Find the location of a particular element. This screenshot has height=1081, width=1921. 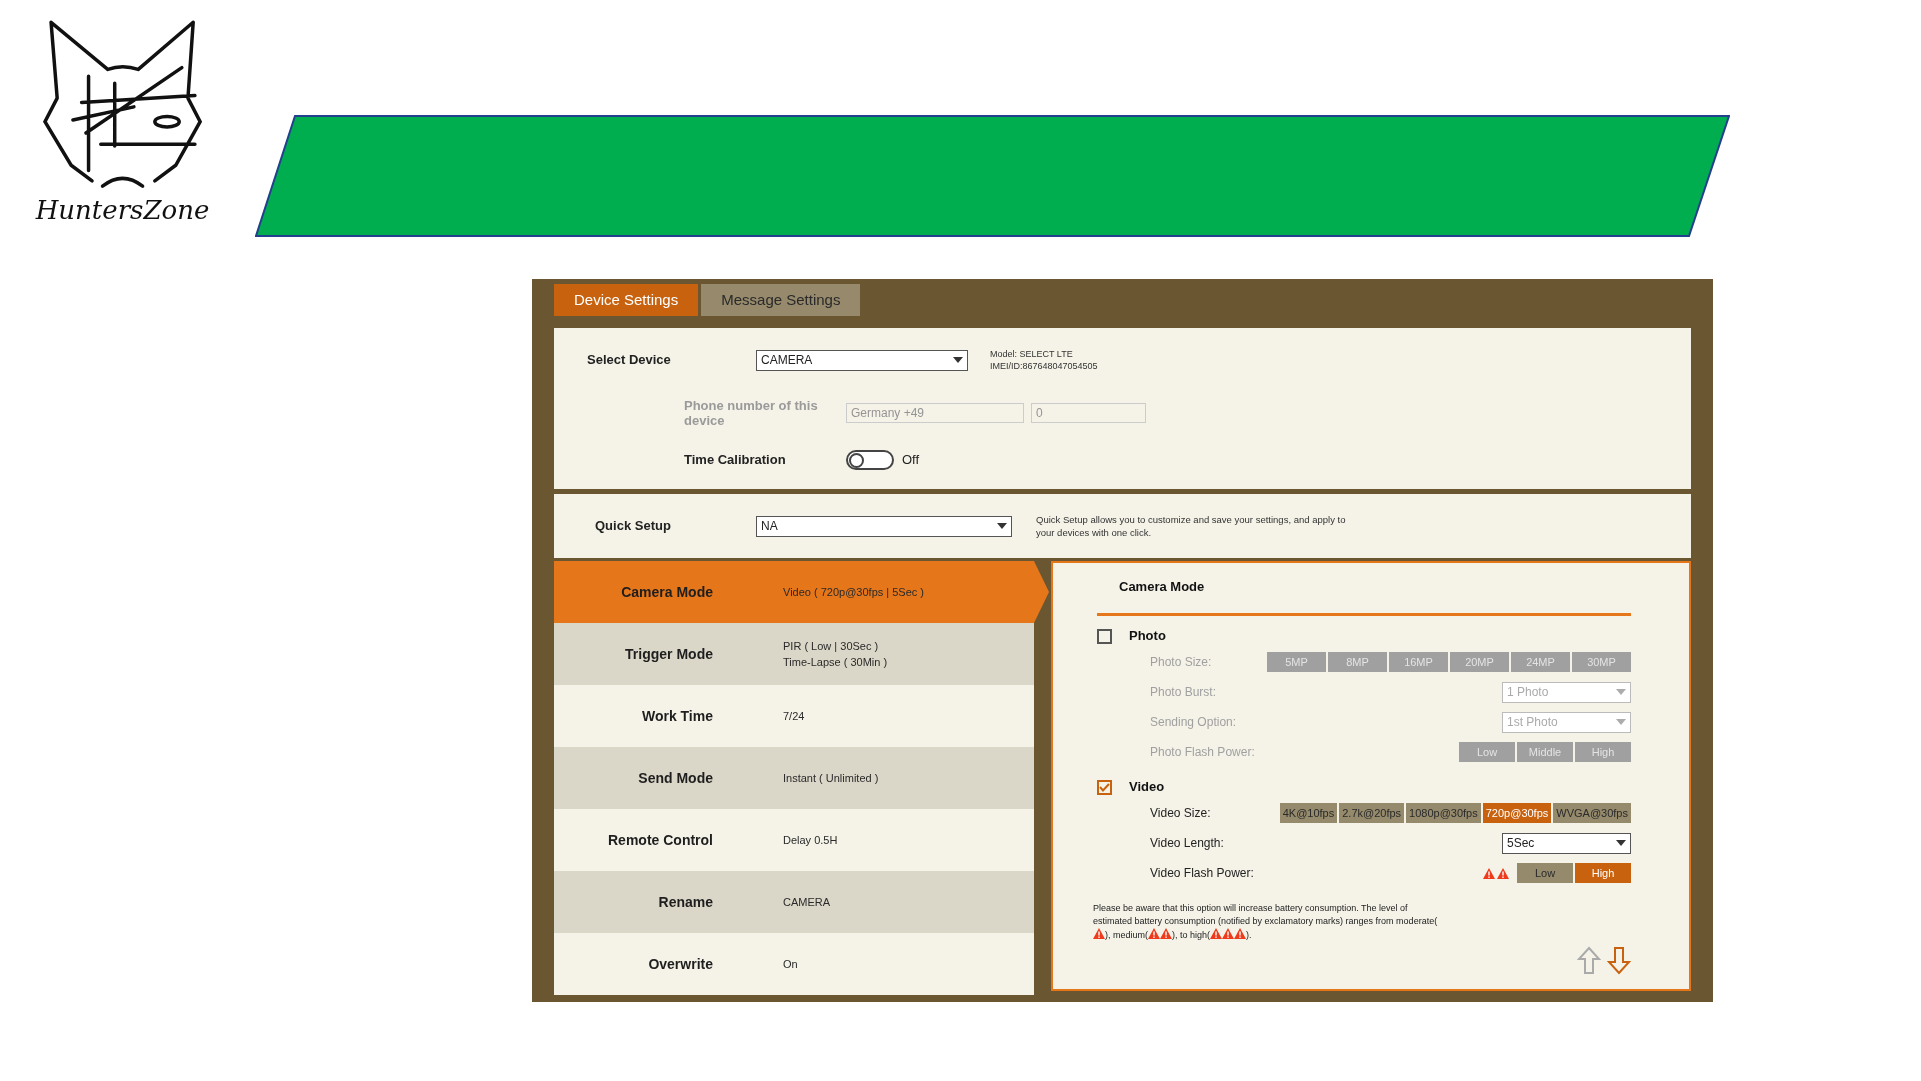

panel-title: Camera Mode is located at coordinates (1162, 587).